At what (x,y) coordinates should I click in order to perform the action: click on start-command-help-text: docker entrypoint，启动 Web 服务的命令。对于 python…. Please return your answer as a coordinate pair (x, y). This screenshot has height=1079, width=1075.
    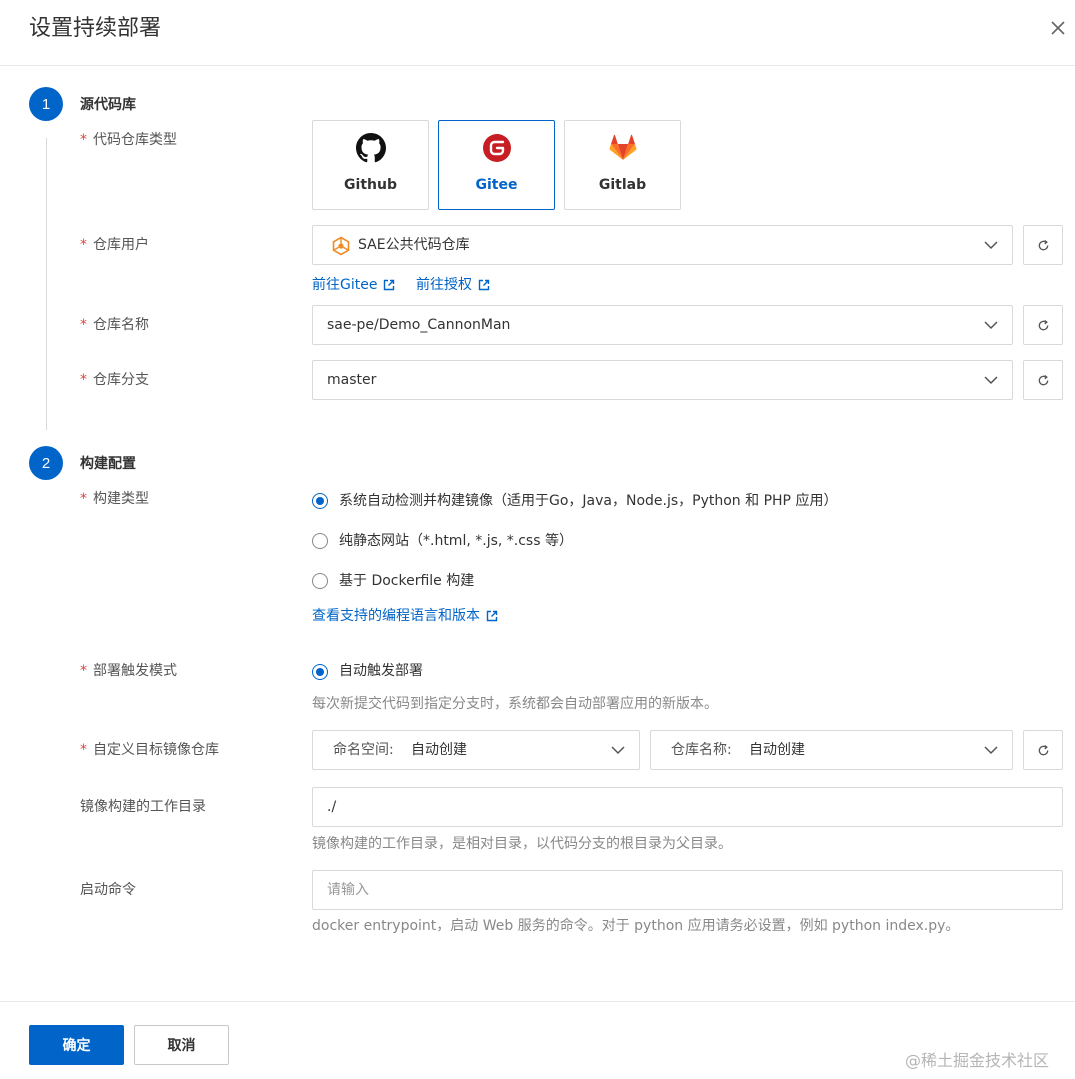
    Looking at the image, I should click on (636, 926).